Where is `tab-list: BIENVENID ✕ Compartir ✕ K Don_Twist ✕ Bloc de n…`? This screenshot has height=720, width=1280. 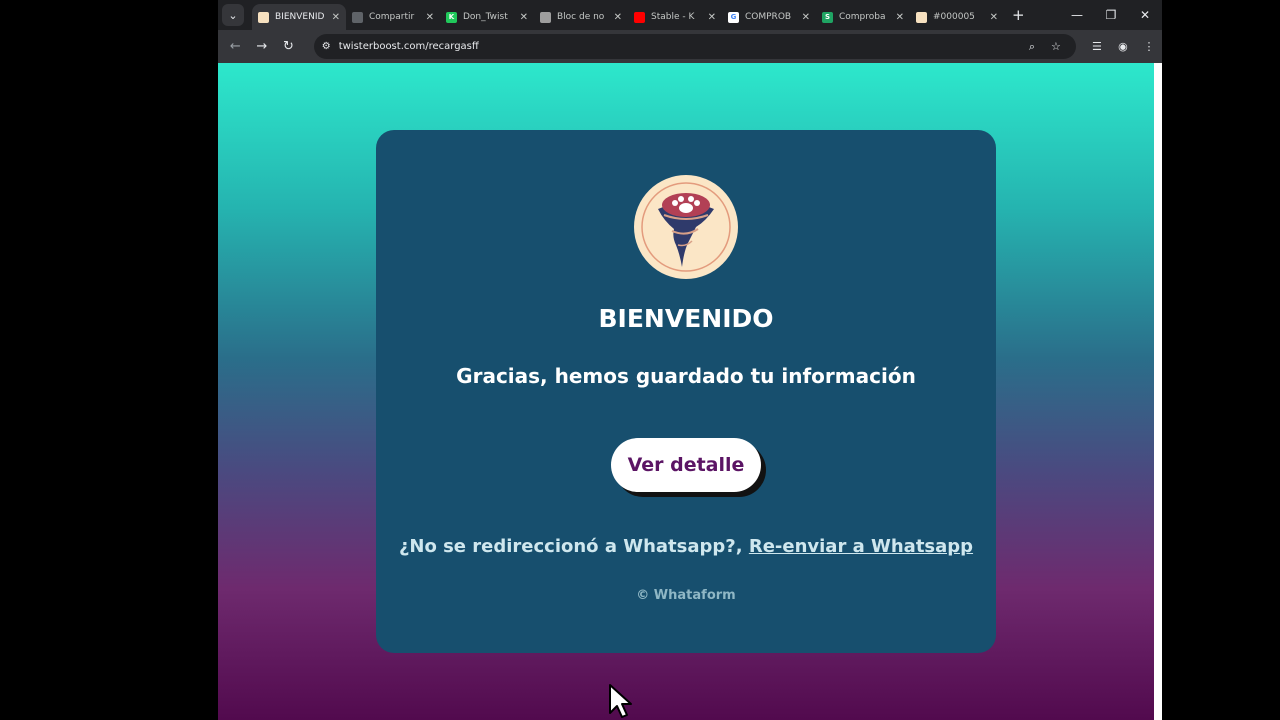 tab-list: BIENVENID ✕ Compartir ✕ K Don_Twist ✕ Bloc de n… is located at coordinates (628, 15).